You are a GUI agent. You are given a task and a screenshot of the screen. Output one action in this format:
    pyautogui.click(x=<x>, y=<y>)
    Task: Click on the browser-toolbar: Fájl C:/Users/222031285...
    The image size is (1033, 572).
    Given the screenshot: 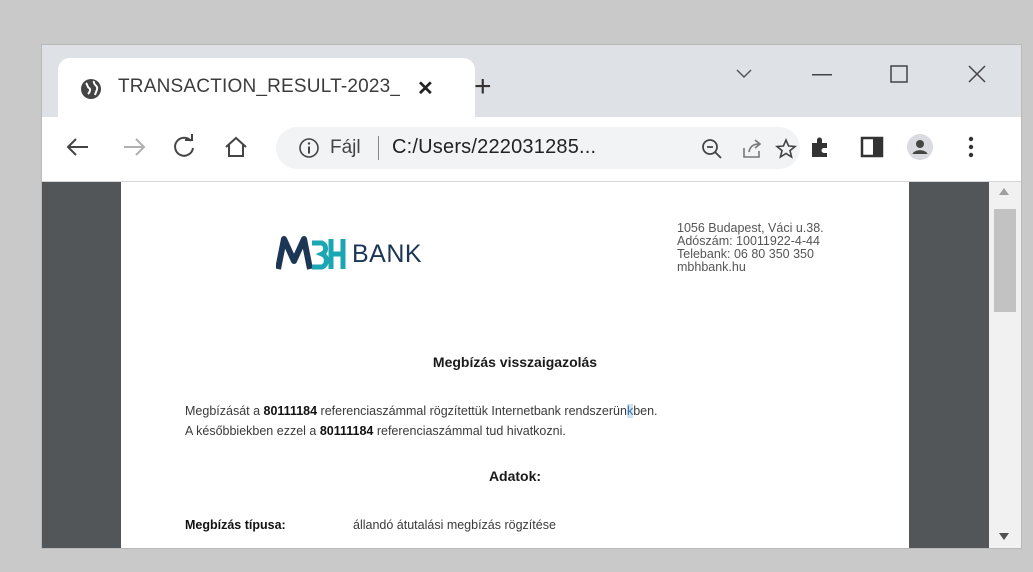 What is the action you would take?
    pyautogui.click(x=531, y=149)
    